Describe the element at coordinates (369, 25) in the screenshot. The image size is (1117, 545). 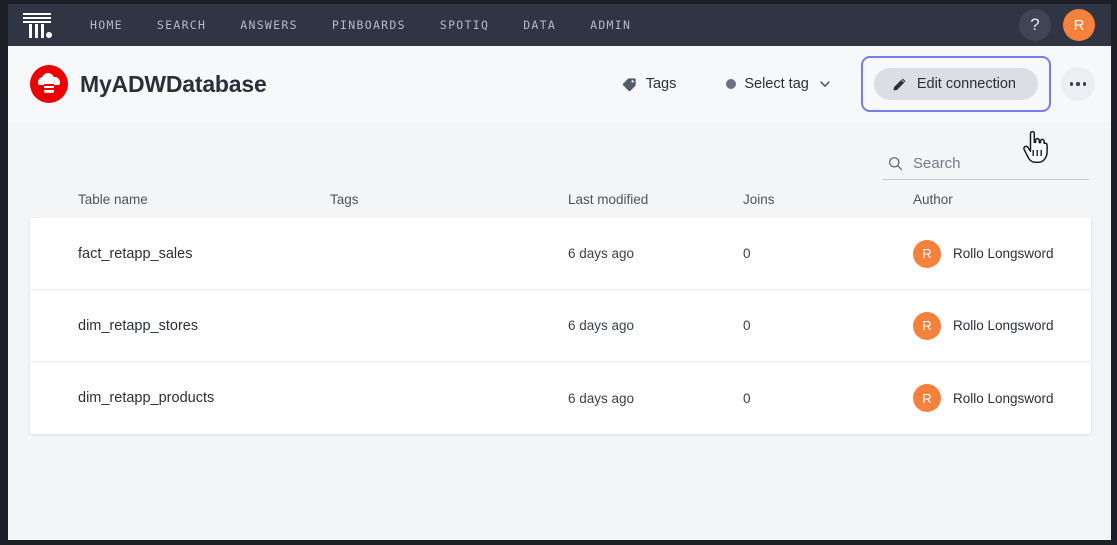
I see `nav-item-pinboards: PINBOARDS` at that location.